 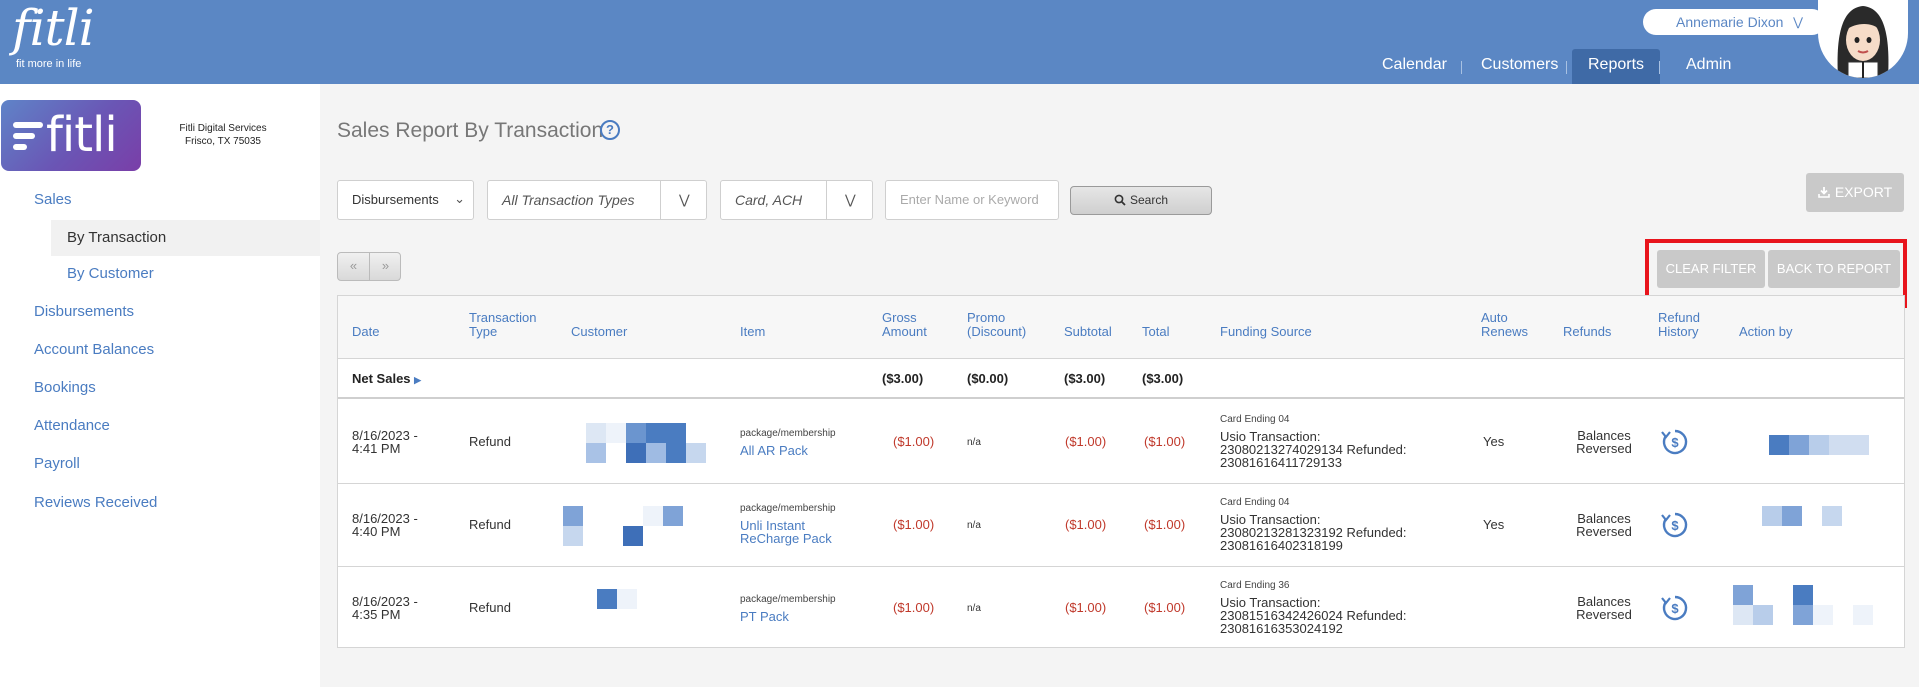 I want to click on header-logo: fitli fit more in life, so click(x=53, y=36).